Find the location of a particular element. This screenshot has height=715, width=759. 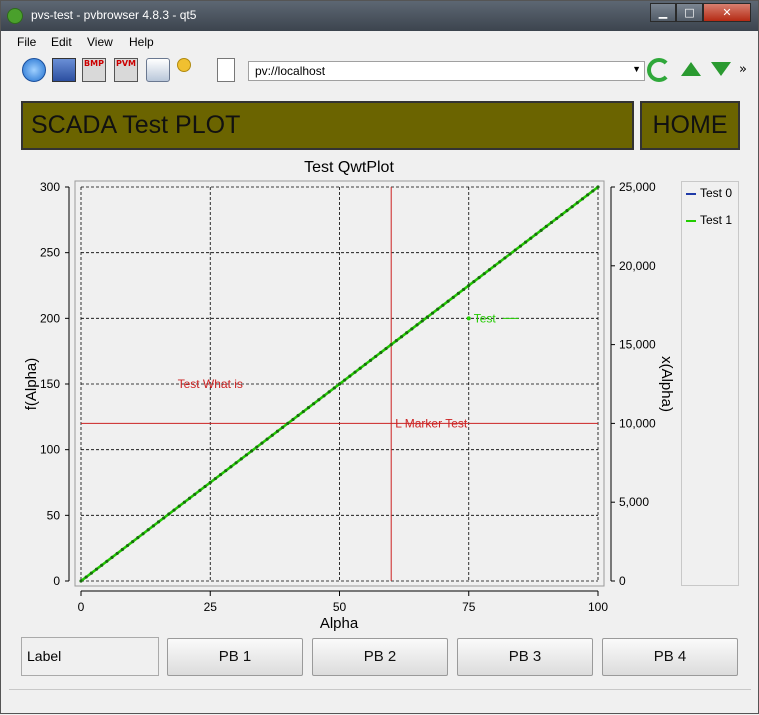

y-tick-label: 100 is located at coordinates (50, 450).